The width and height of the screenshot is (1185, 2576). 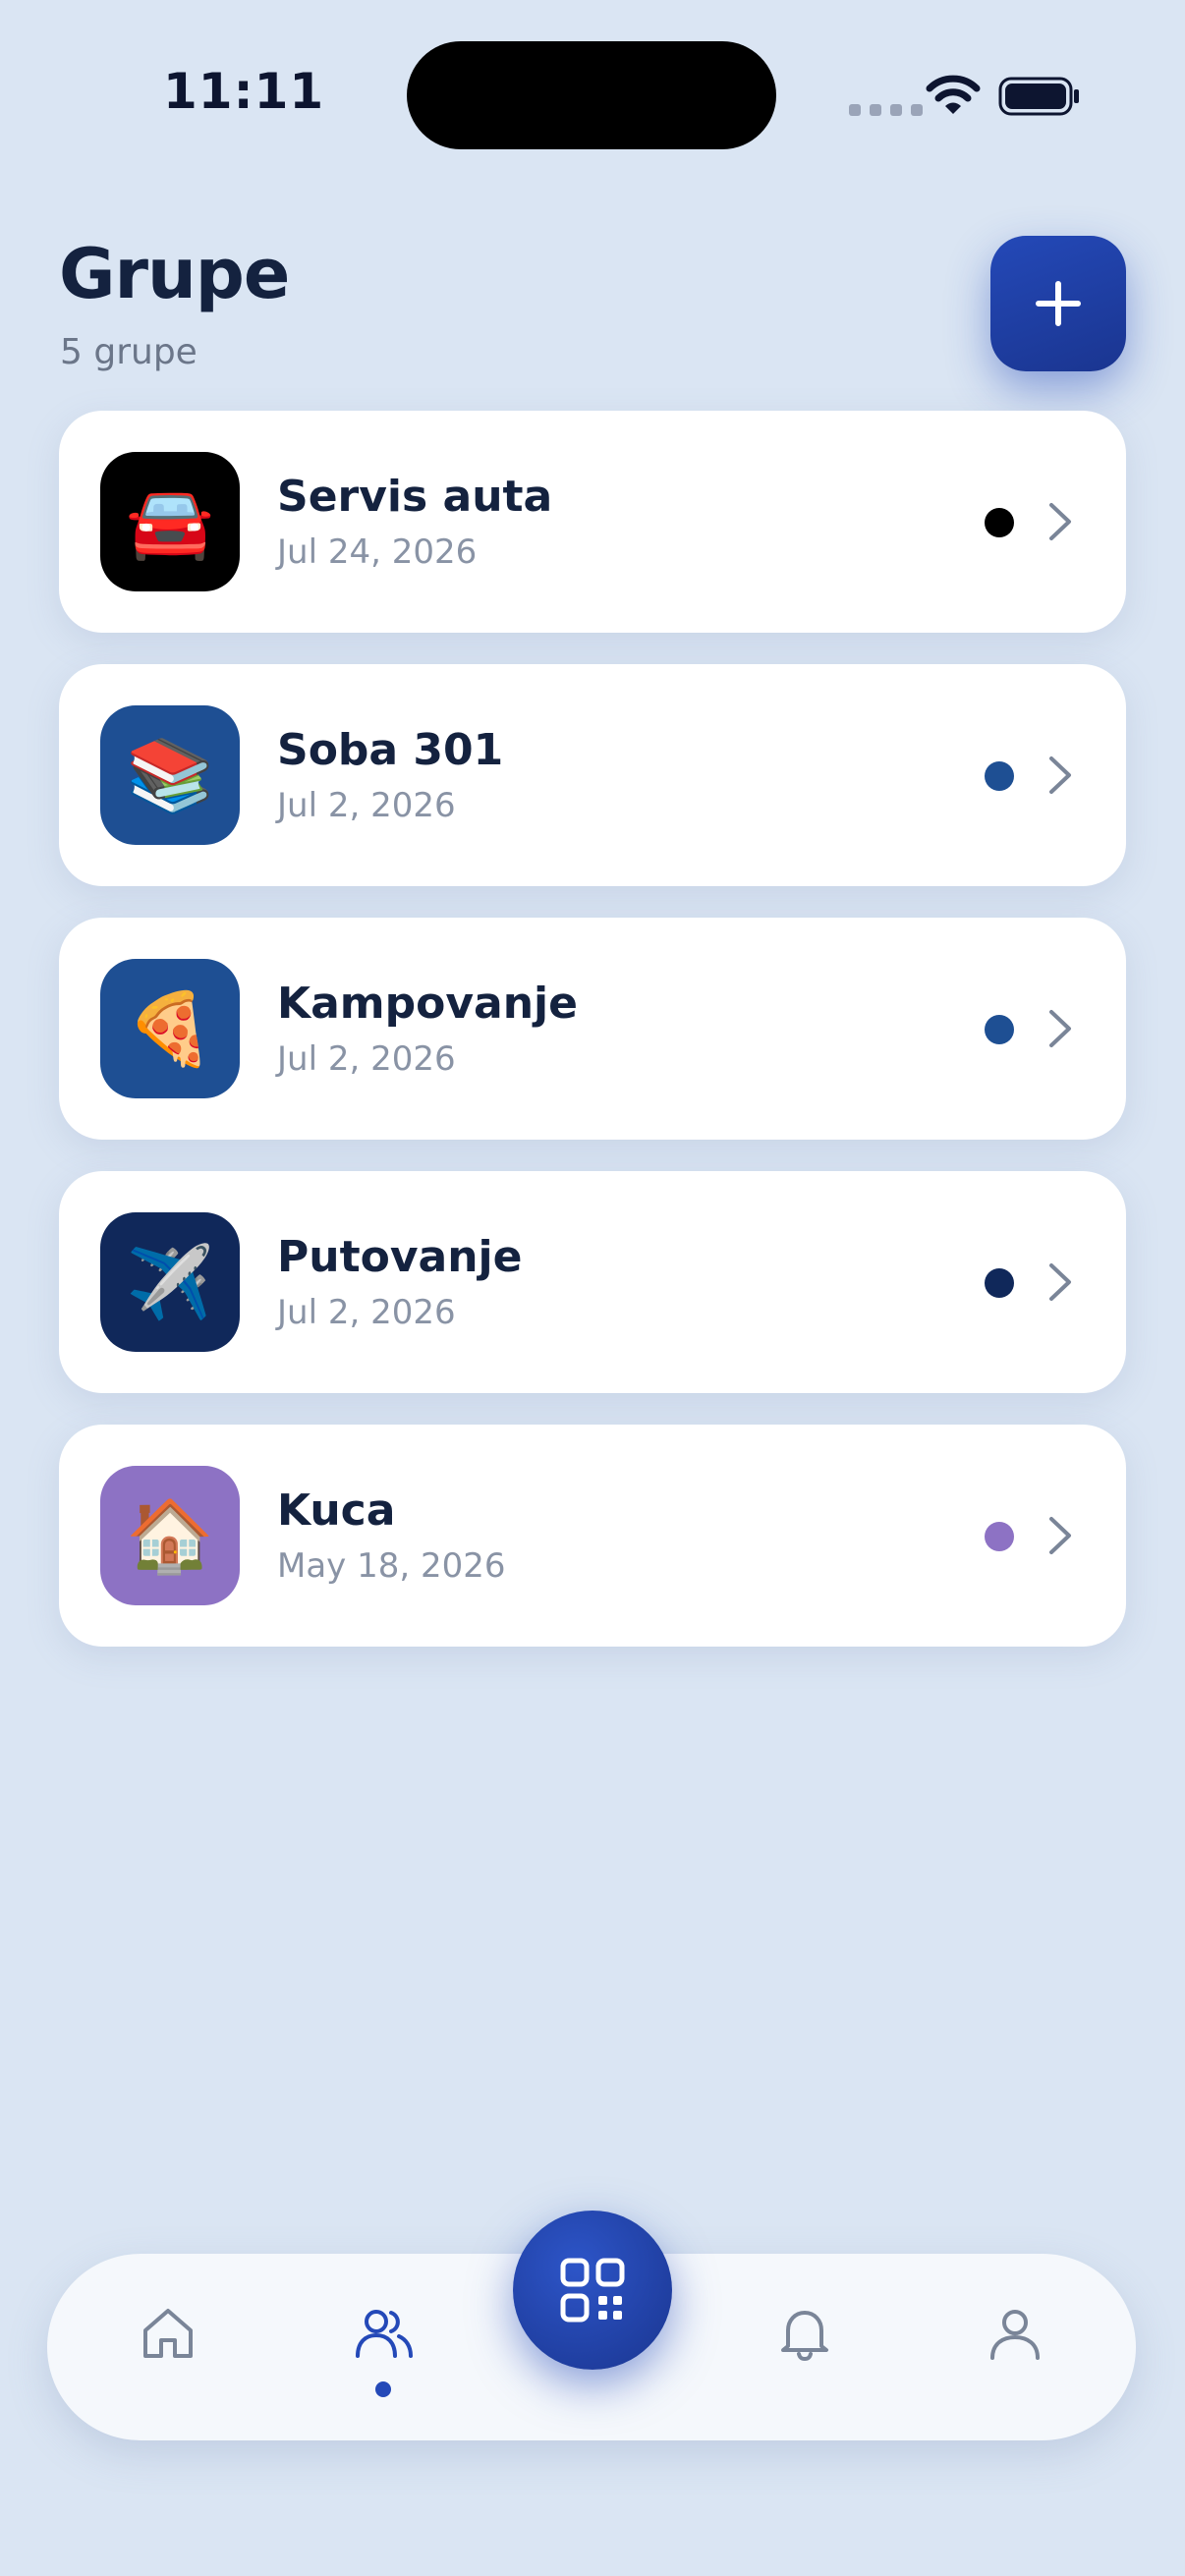 What do you see at coordinates (170, 1535) in the screenshot?
I see `house-icon: 🏠` at bounding box center [170, 1535].